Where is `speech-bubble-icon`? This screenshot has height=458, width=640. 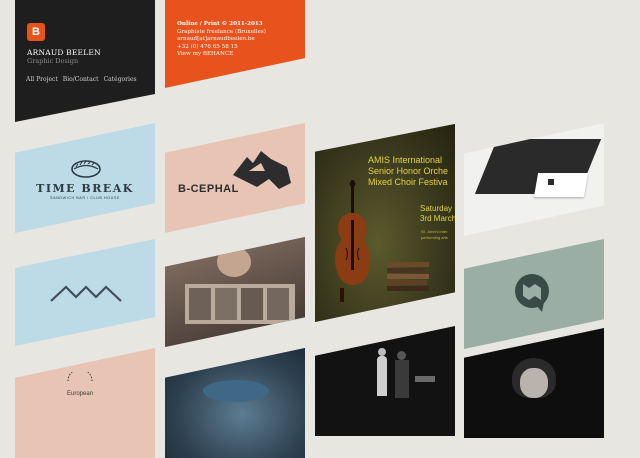
speech-bubble-icon is located at coordinates (532, 293).